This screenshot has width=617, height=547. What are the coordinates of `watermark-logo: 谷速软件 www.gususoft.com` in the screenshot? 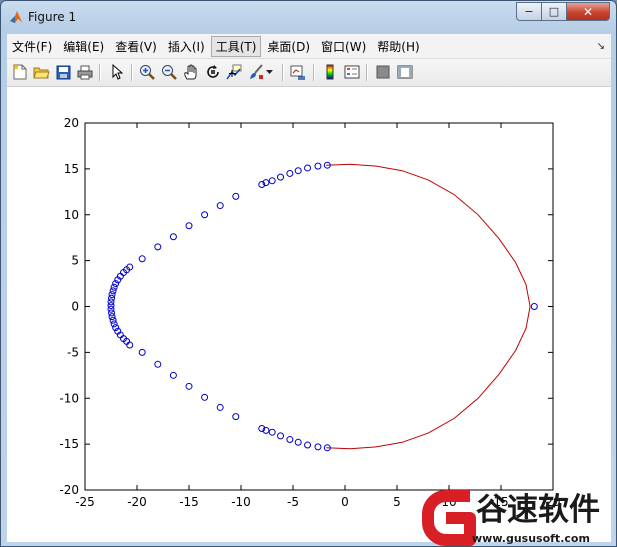 It's located at (511, 518).